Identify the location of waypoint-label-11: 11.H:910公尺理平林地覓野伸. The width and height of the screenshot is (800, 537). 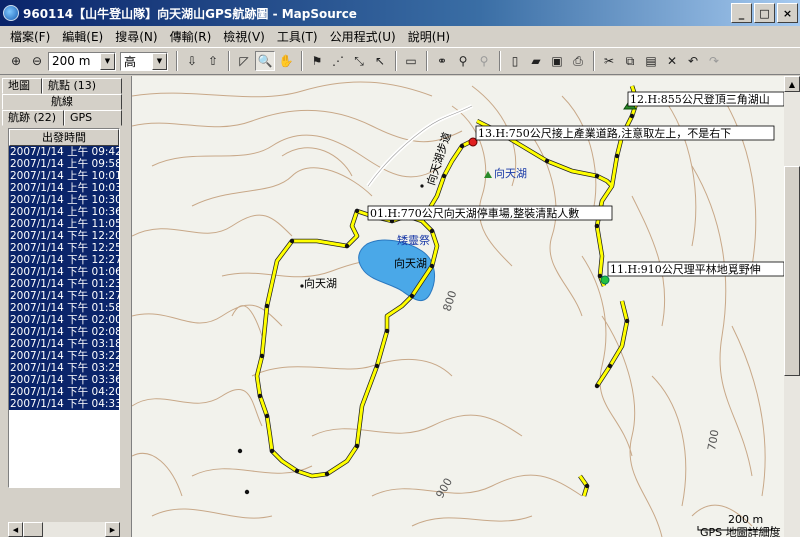
(695, 269).